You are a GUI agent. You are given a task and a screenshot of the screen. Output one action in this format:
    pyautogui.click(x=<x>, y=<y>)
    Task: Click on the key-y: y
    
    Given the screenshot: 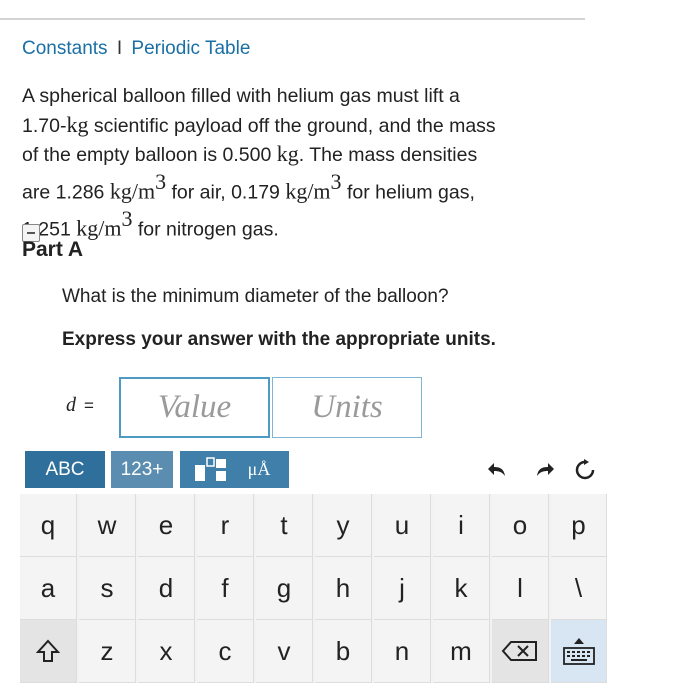 What is the action you would take?
    pyautogui.click(x=343, y=525)
    